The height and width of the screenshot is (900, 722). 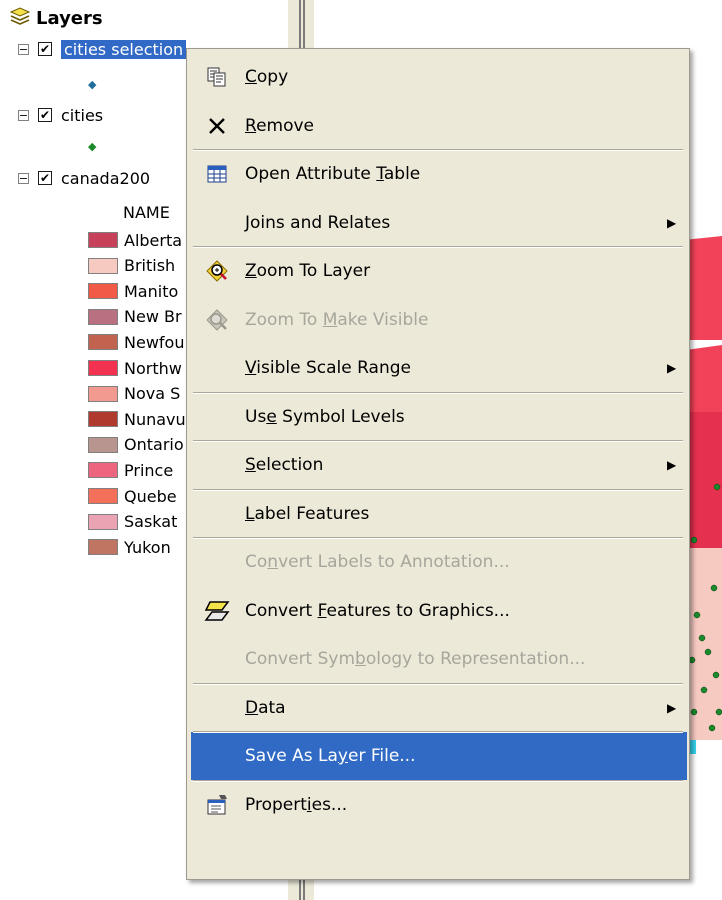 What do you see at coordinates (217, 320) in the screenshot?
I see `zoom-make-visible-icon` at bounding box center [217, 320].